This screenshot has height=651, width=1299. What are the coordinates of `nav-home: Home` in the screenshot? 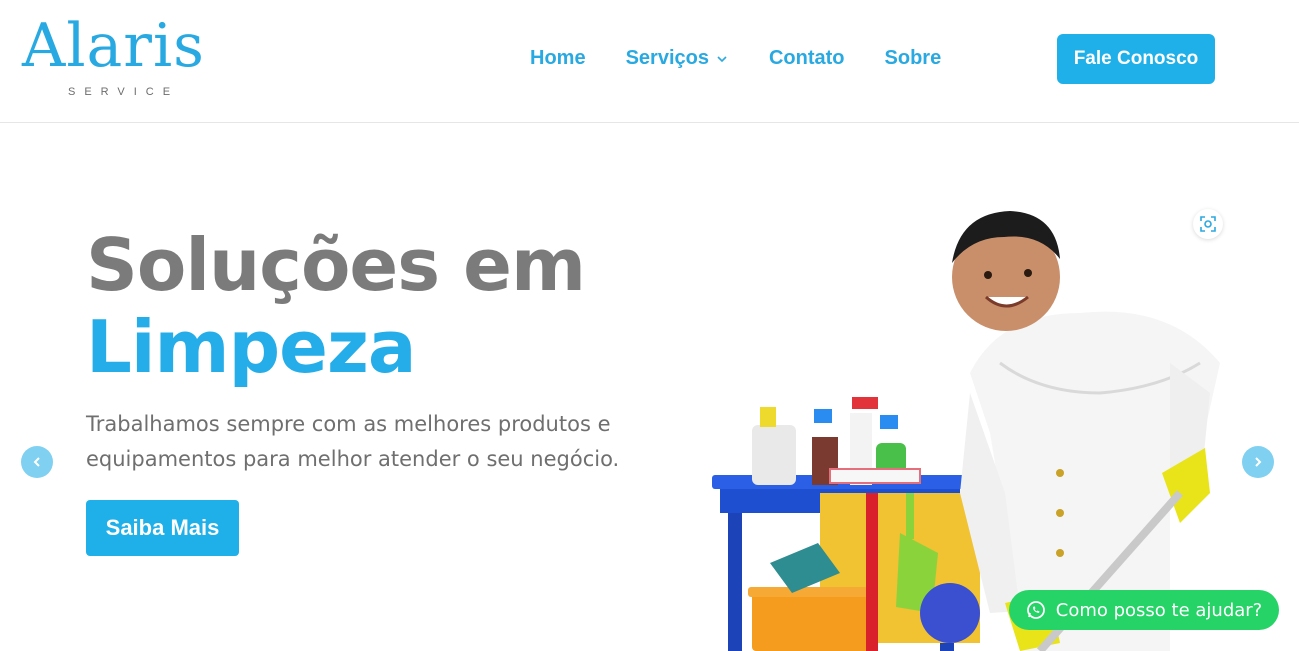 It's located at (558, 58).